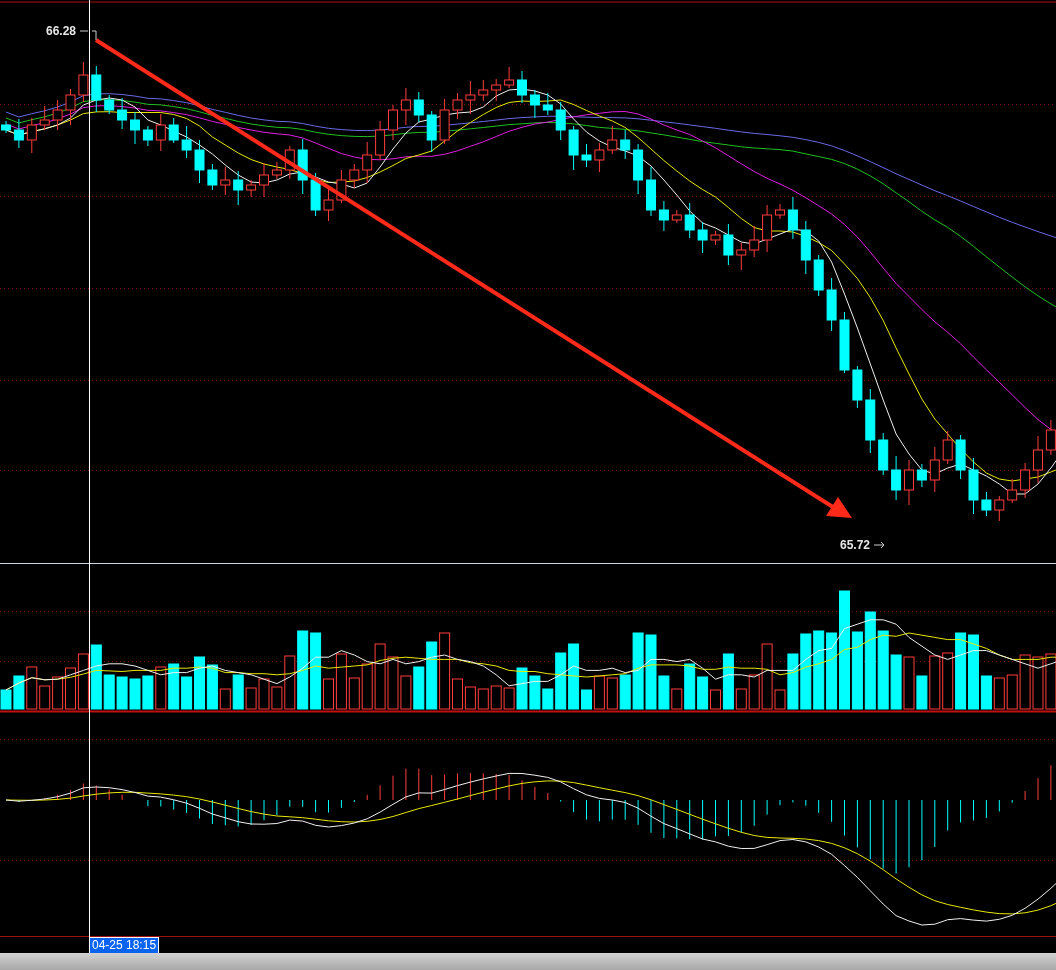  I want to click on price-label: 66.28, so click(61, 31).